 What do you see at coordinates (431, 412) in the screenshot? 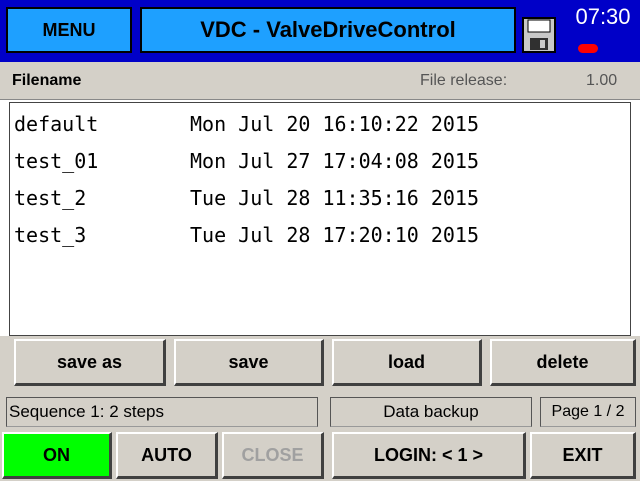
I see `data-backup-status: Data backup` at bounding box center [431, 412].